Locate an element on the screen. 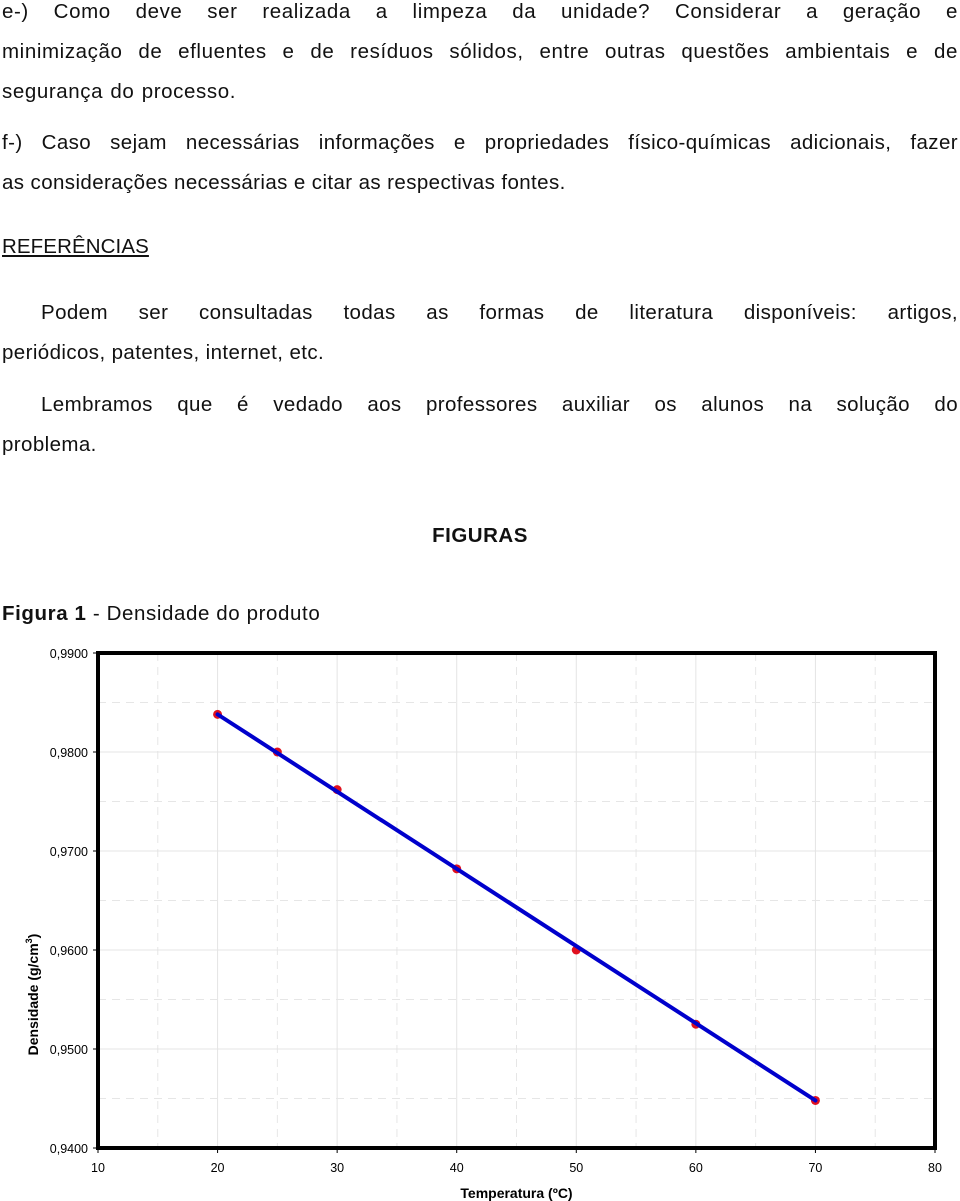 The height and width of the screenshot is (1201, 960). y-tick-label: 0,9700 is located at coordinates (69, 852).